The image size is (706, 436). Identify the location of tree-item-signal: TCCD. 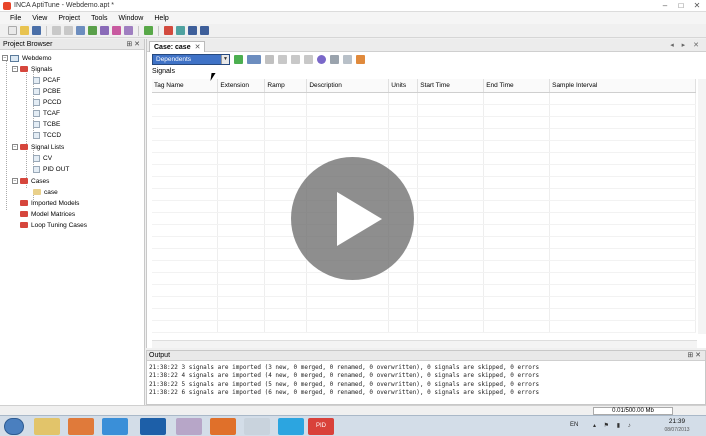
(47, 135).